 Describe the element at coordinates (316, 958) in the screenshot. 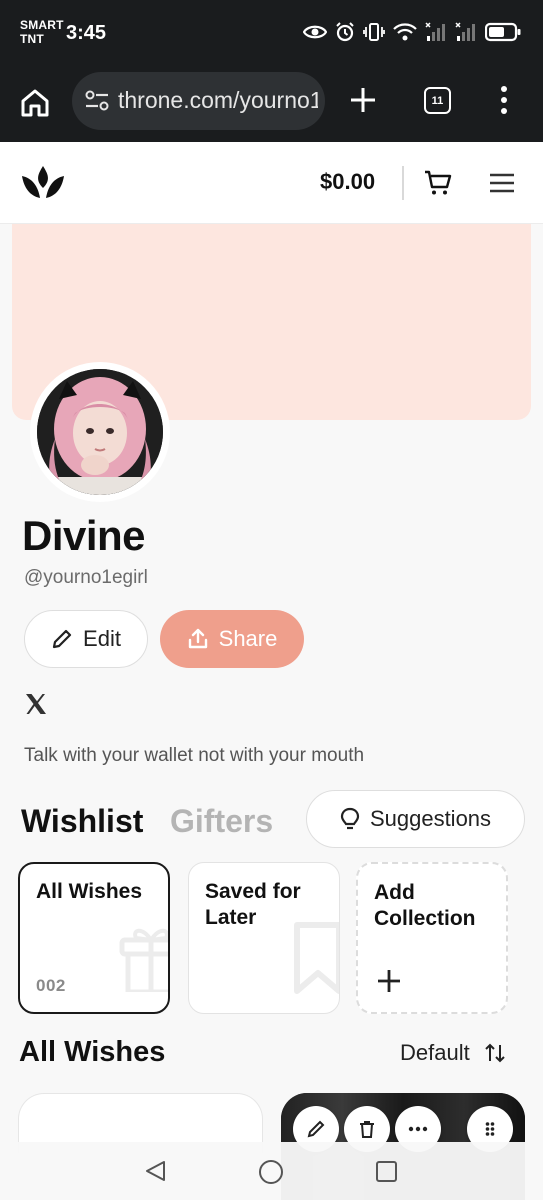

I see `bookmark-icon` at that location.